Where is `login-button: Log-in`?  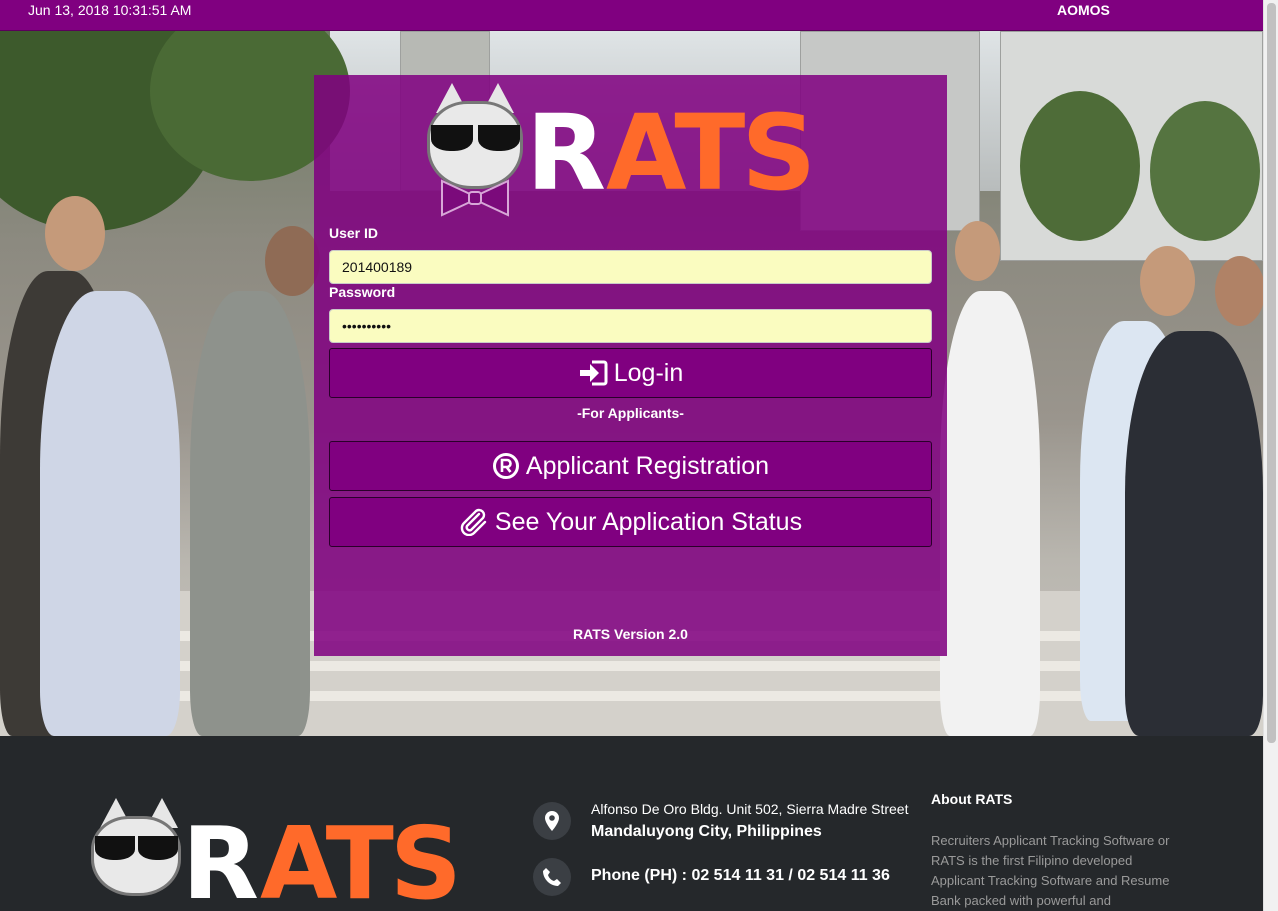
login-button: Log-in is located at coordinates (630, 373).